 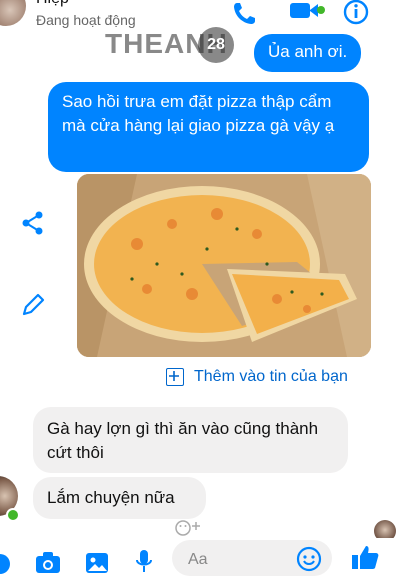 What do you see at coordinates (309, 561) in the screenshot?
I see `emoji-icon` at bounding box center [309, 561].